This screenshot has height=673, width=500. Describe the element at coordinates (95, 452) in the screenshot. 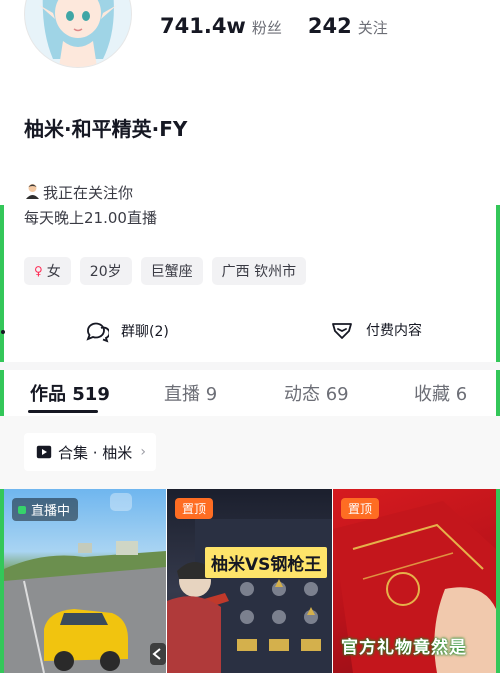

I see `collection-label: 合集 · 柚米` at that location.